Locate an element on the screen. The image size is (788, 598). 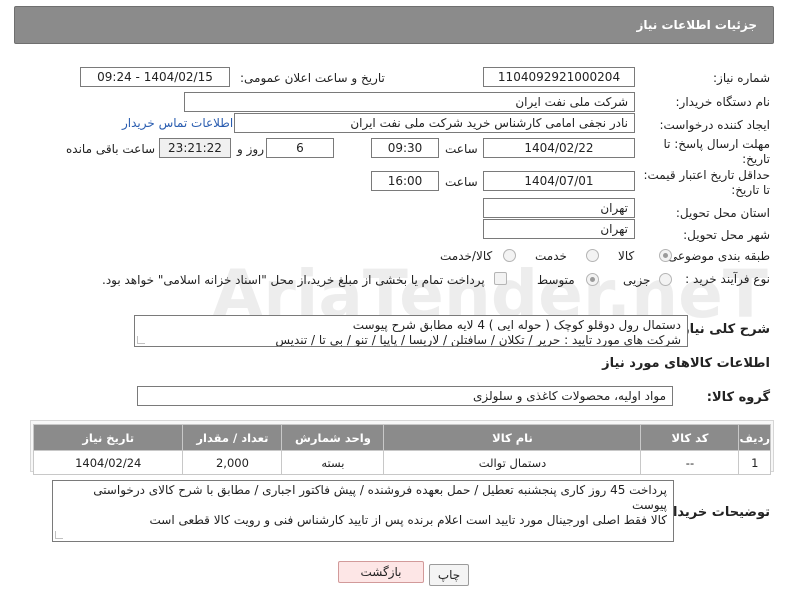
city-label: شهر محل تحویل: is located at coordinates (726, 235).